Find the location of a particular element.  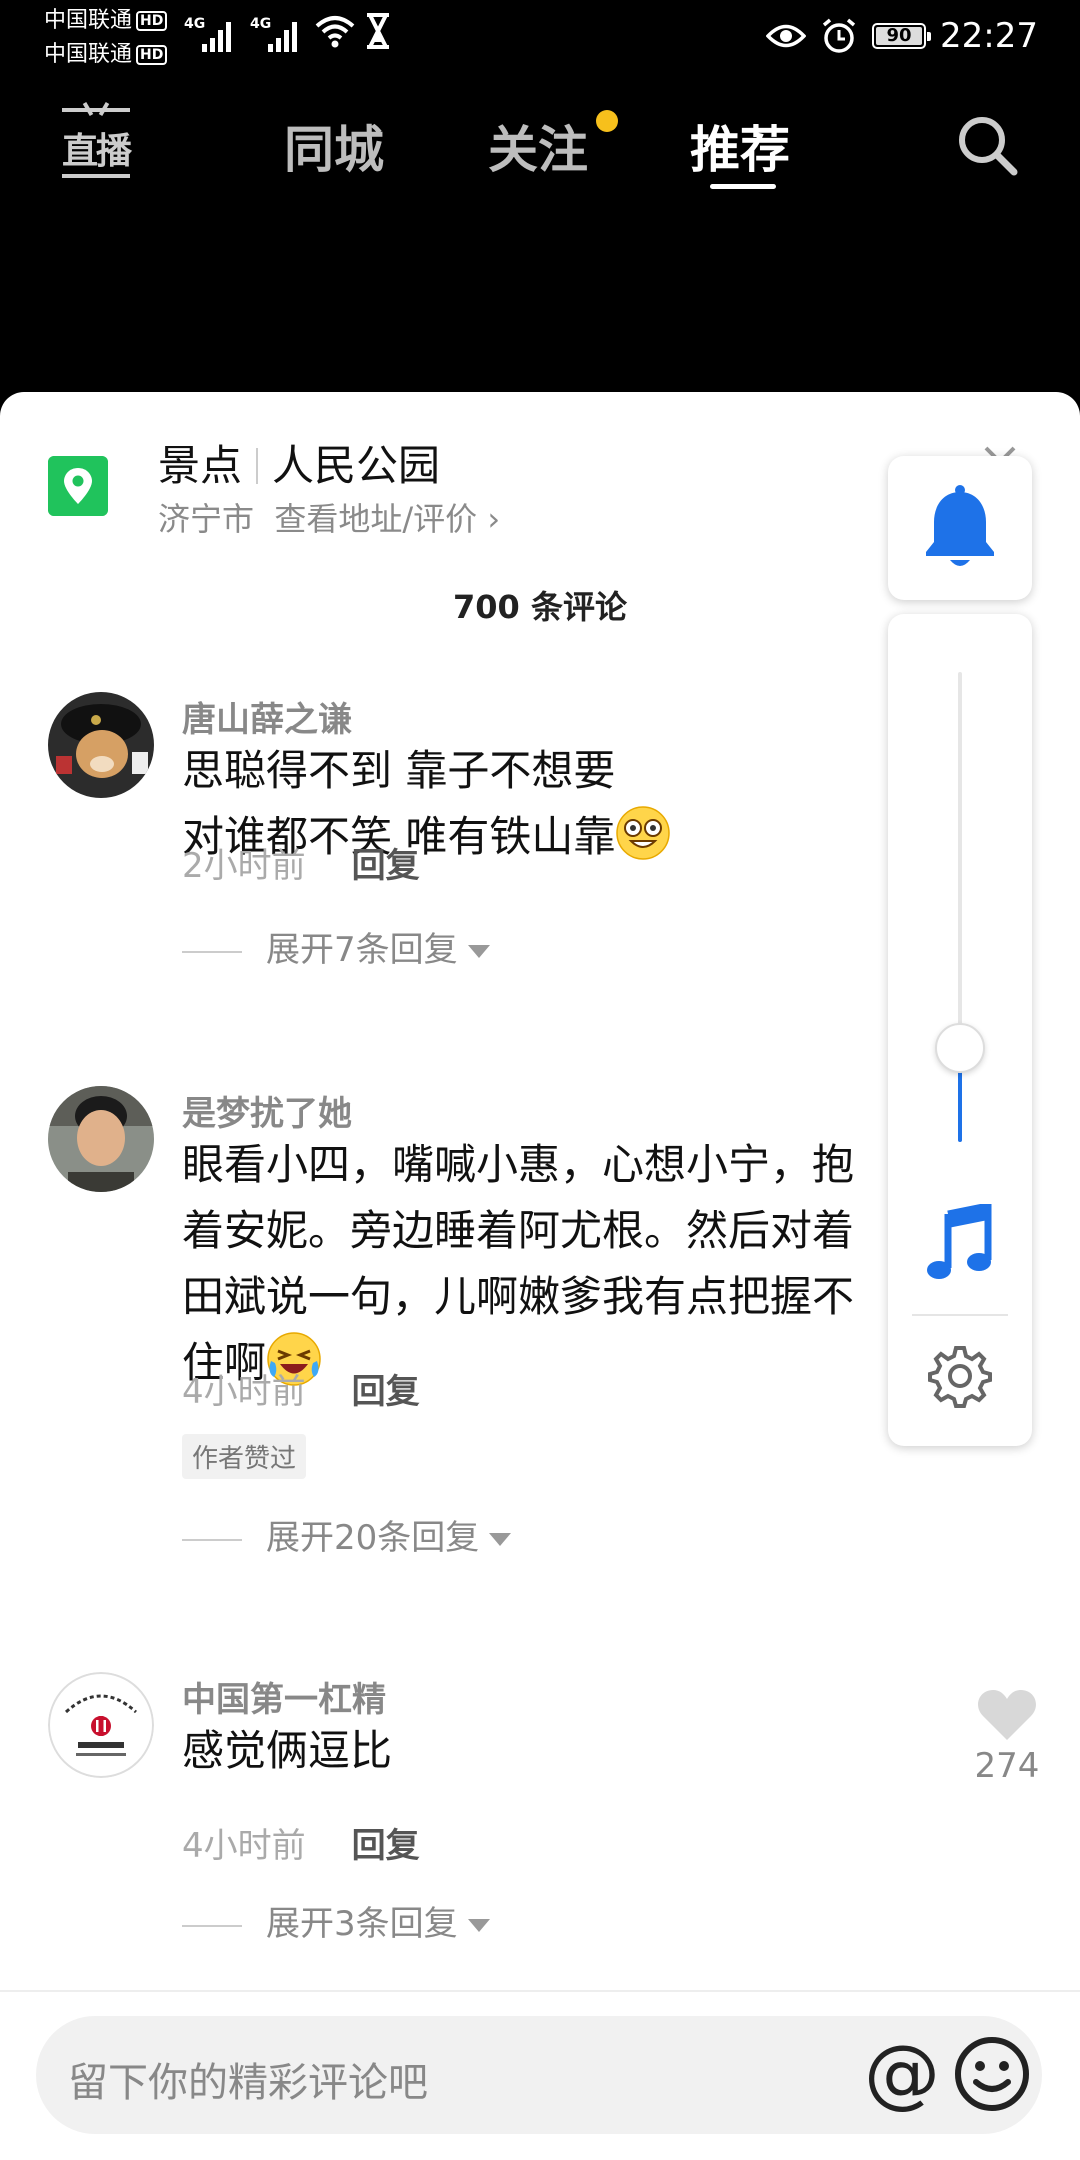

top-nav: 直播 同城 关注 推荐 is located at coordinates (540, 146).